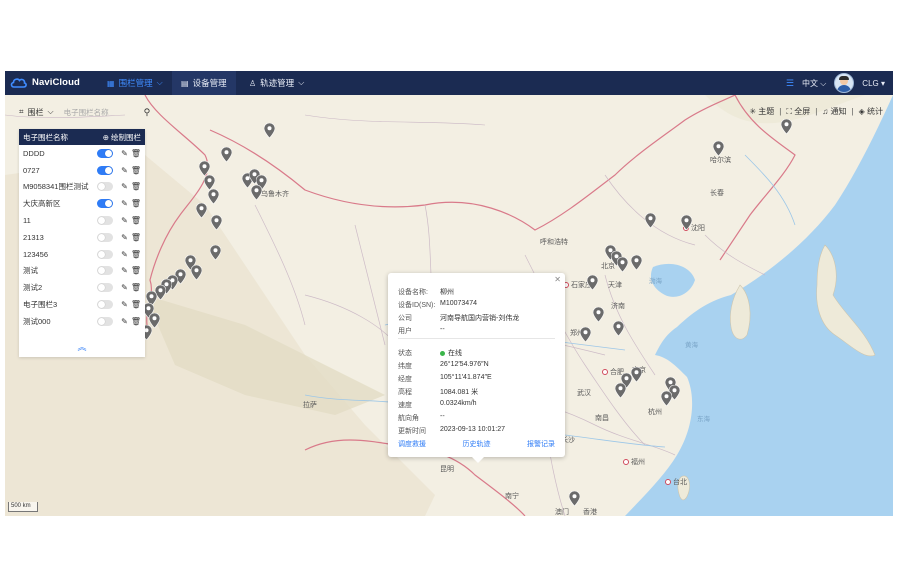  Describe the element at coordinates (82, 170) in the screenshot. I see `fence-row: 0727 ✎ 🗑` at that location.